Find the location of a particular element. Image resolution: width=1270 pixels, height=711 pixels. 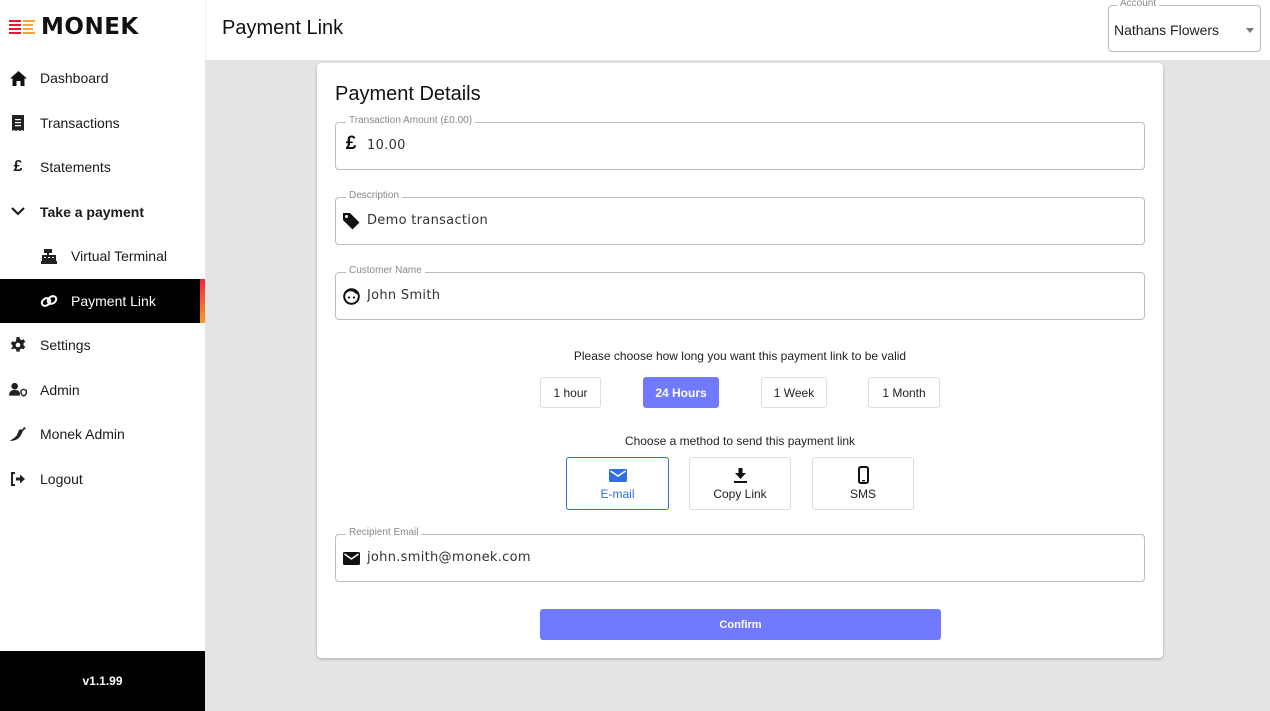

tag-icon is located at coordinates (351, 221).